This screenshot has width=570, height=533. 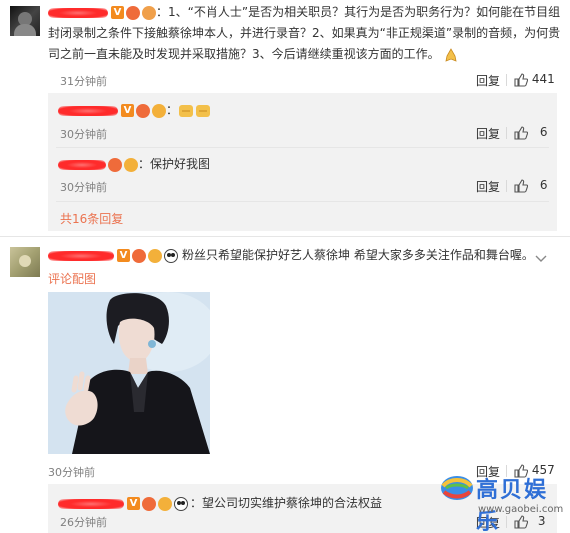 What do you see at coordinates (541, 257) in the screenshot?
I see `chevron-down-icon` at bounding box center [541, 257].